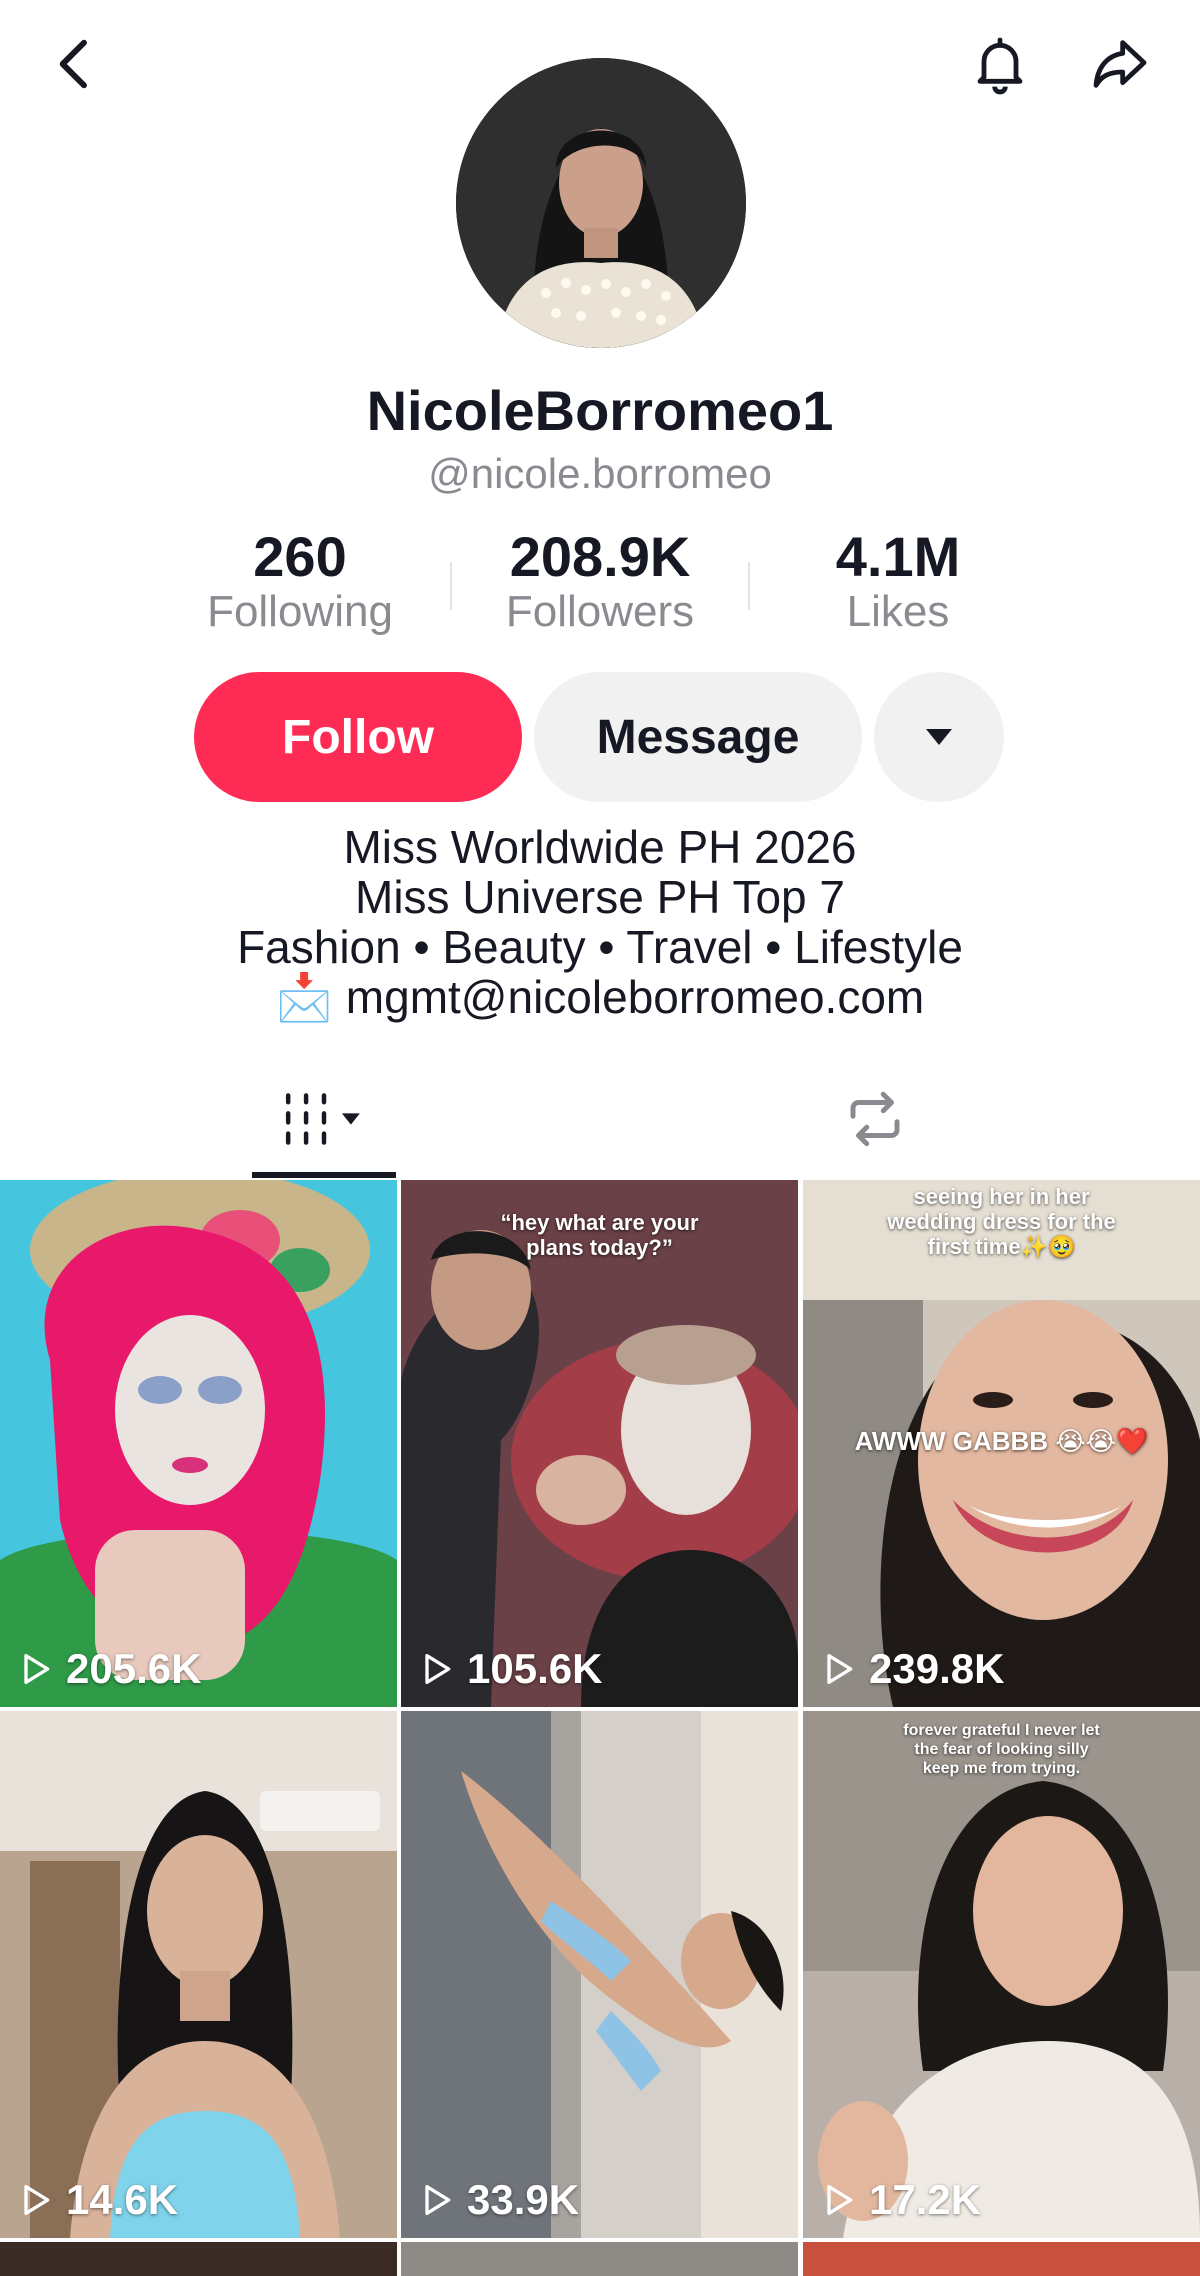  I want to click on bio-line: Fashion • Beauty • Travel • Lifestyle, so click(600, 947).